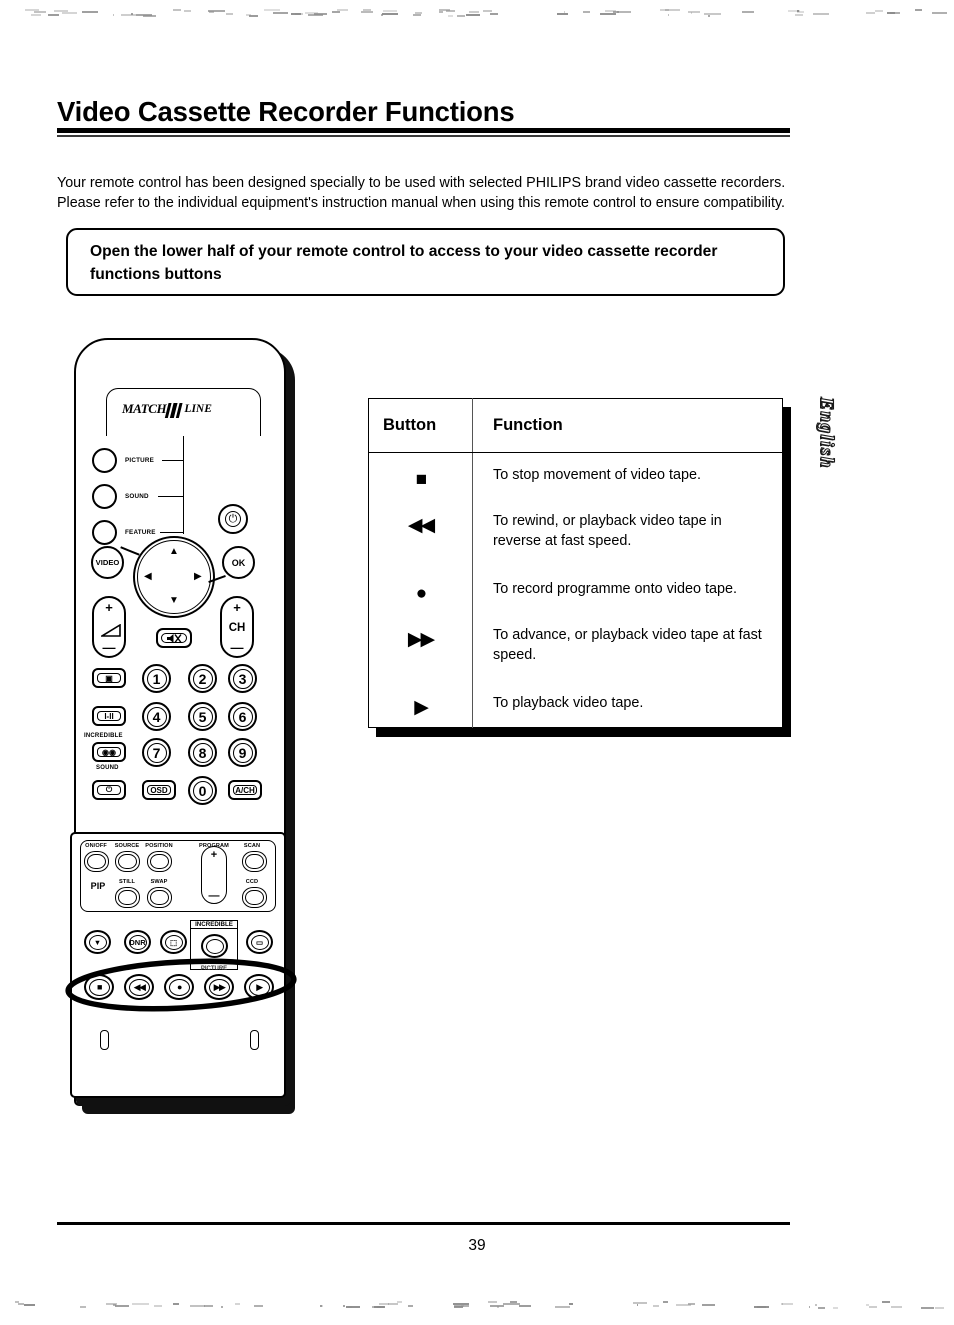  What do you see at coordinates (254, 861) in the screenshot?
I see `pip-scan-button` at bounding box center [254, 861].